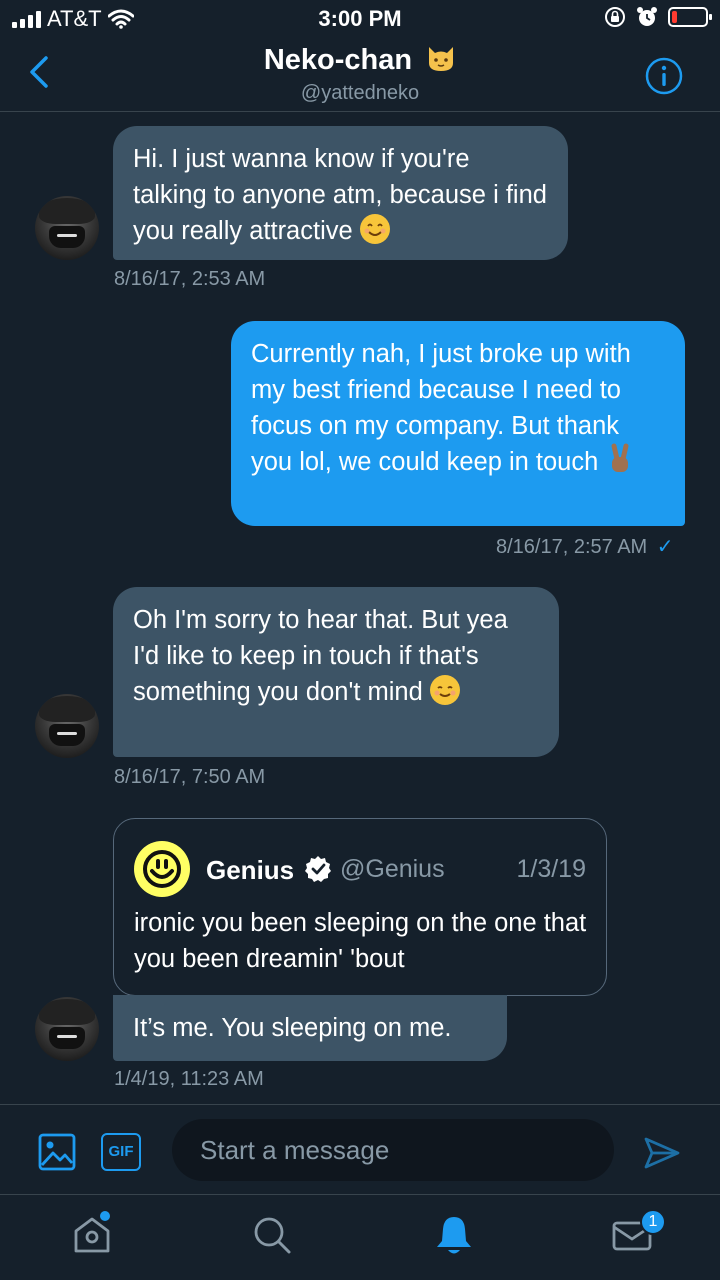 The width and height of the screenshot is (720, 1280). What do you see at coordinates (190, 279) in the screenshot?
I see `message-timestamp: 8/16/17, 2:53 AM` at bounding box center [190, 279].